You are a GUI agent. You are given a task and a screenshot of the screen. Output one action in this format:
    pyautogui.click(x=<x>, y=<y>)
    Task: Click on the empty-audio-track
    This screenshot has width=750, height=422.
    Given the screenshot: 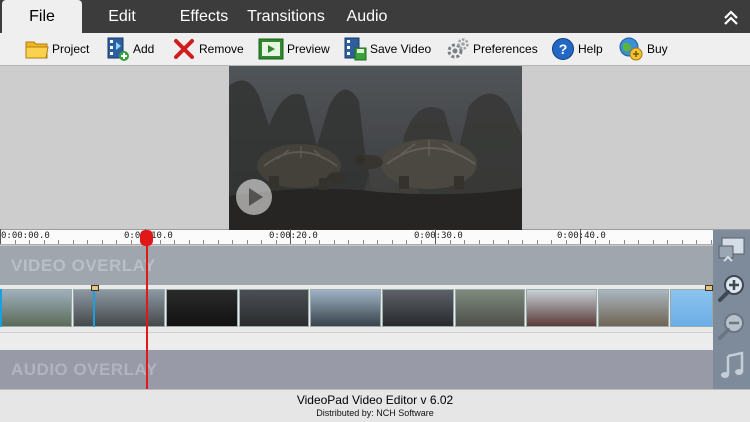 What is the action you would take?
    pyautogui.click(x=356, y=341)
    